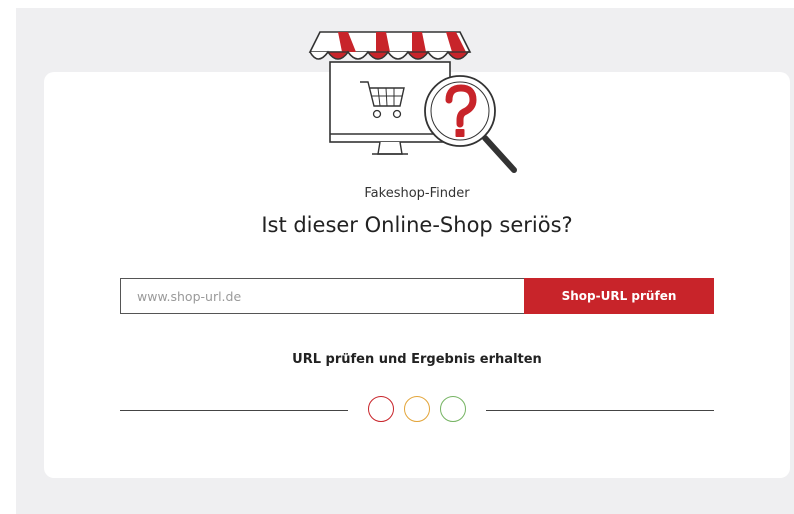  Describe the element at coordinates (234, 410) in the screenshot. I see `divider-left` at that location.